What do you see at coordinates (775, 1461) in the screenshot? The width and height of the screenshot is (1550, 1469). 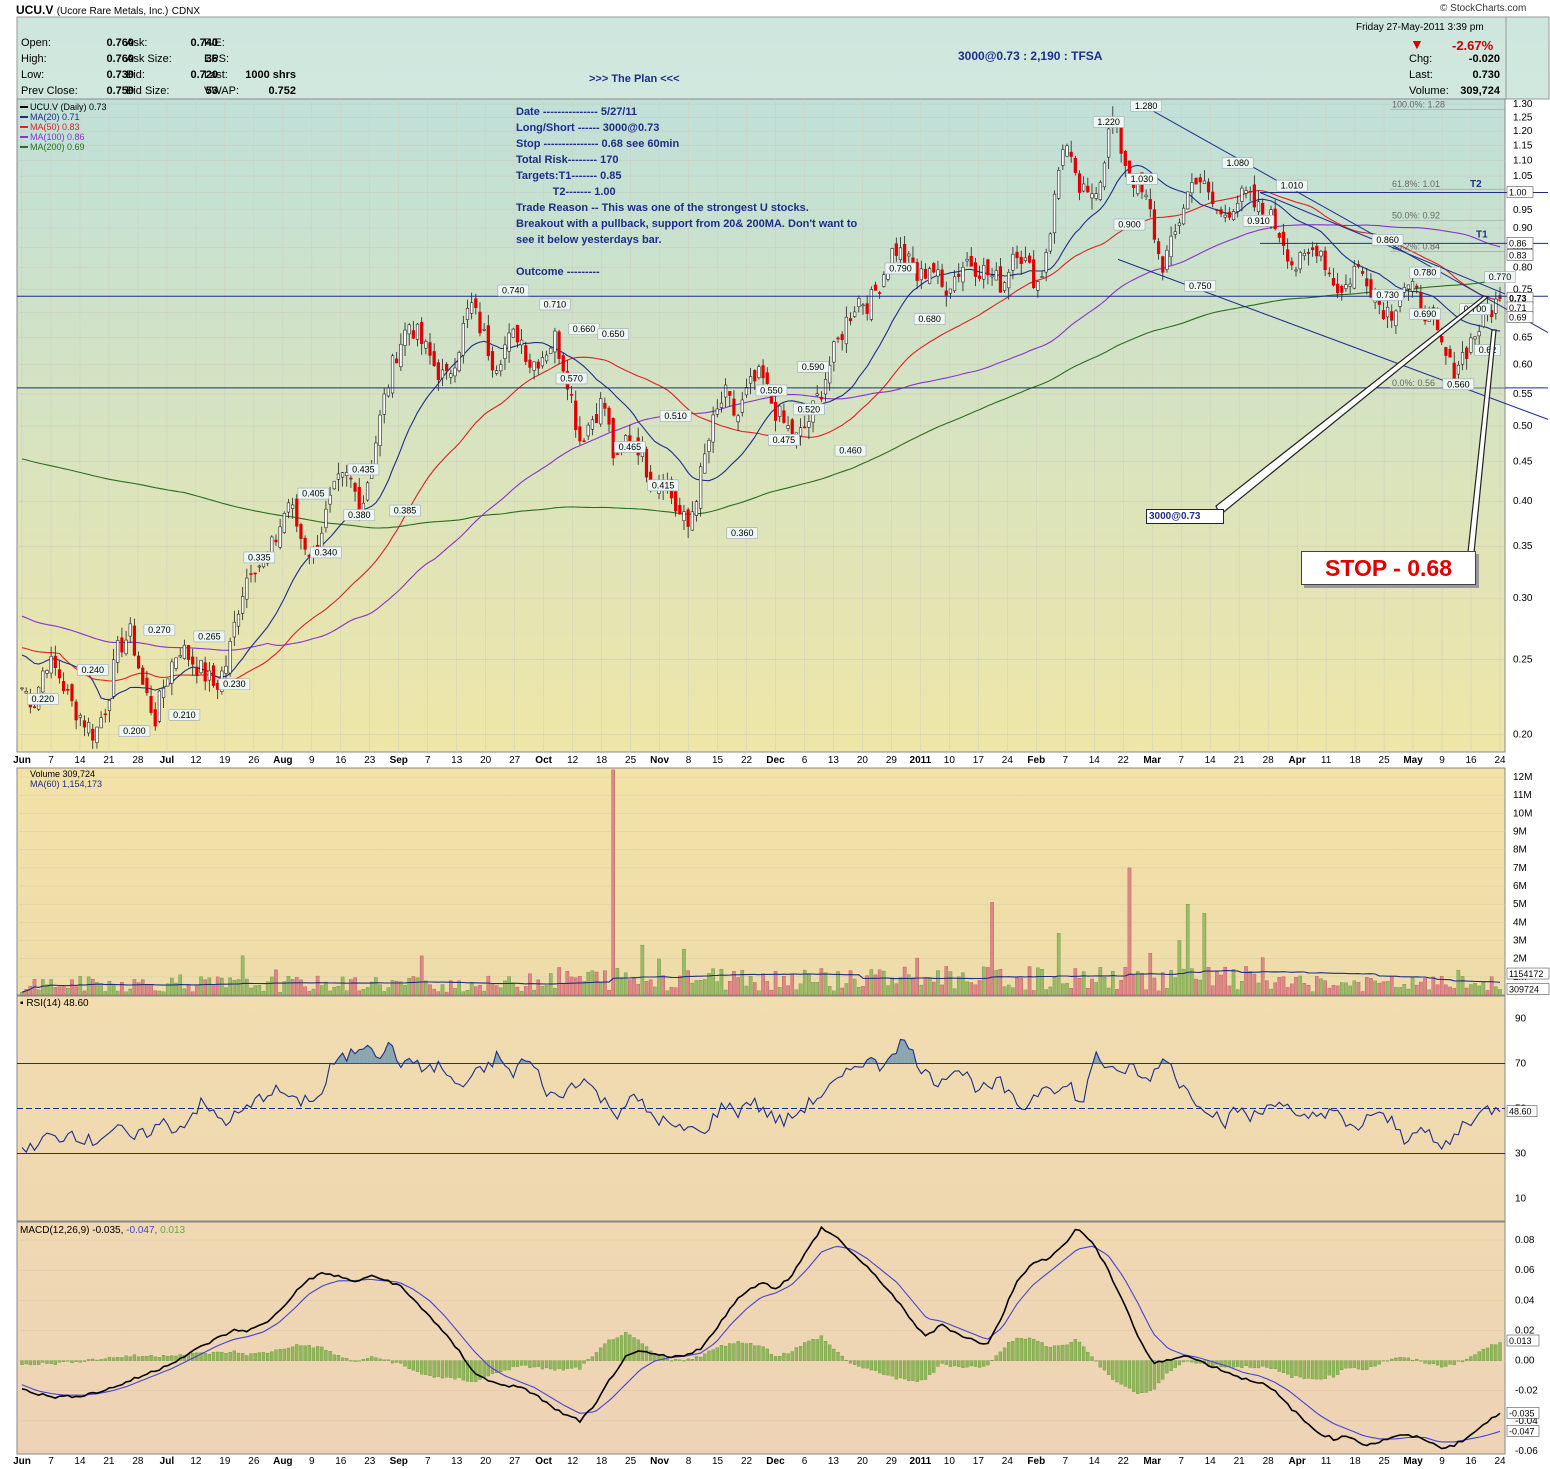 I see `bottom-x-tick-label: Dec` at bounding box center [775, 1461].